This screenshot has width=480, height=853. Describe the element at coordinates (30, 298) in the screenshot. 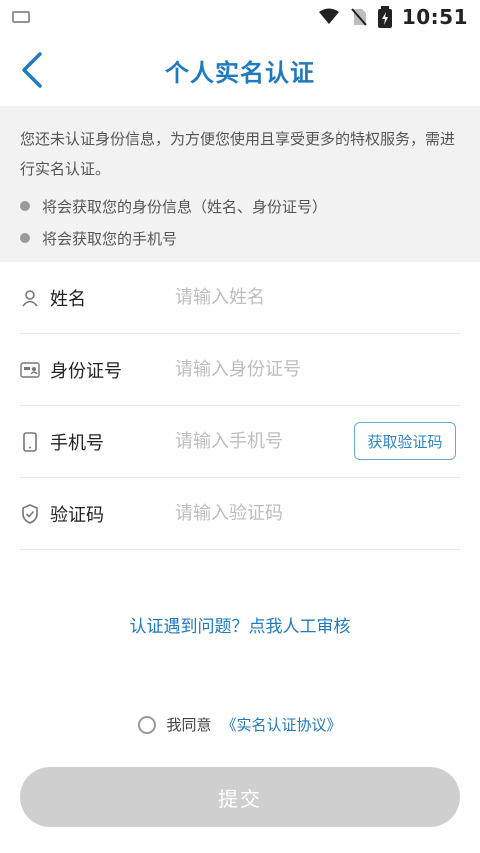

I see `person-icon` at that location.